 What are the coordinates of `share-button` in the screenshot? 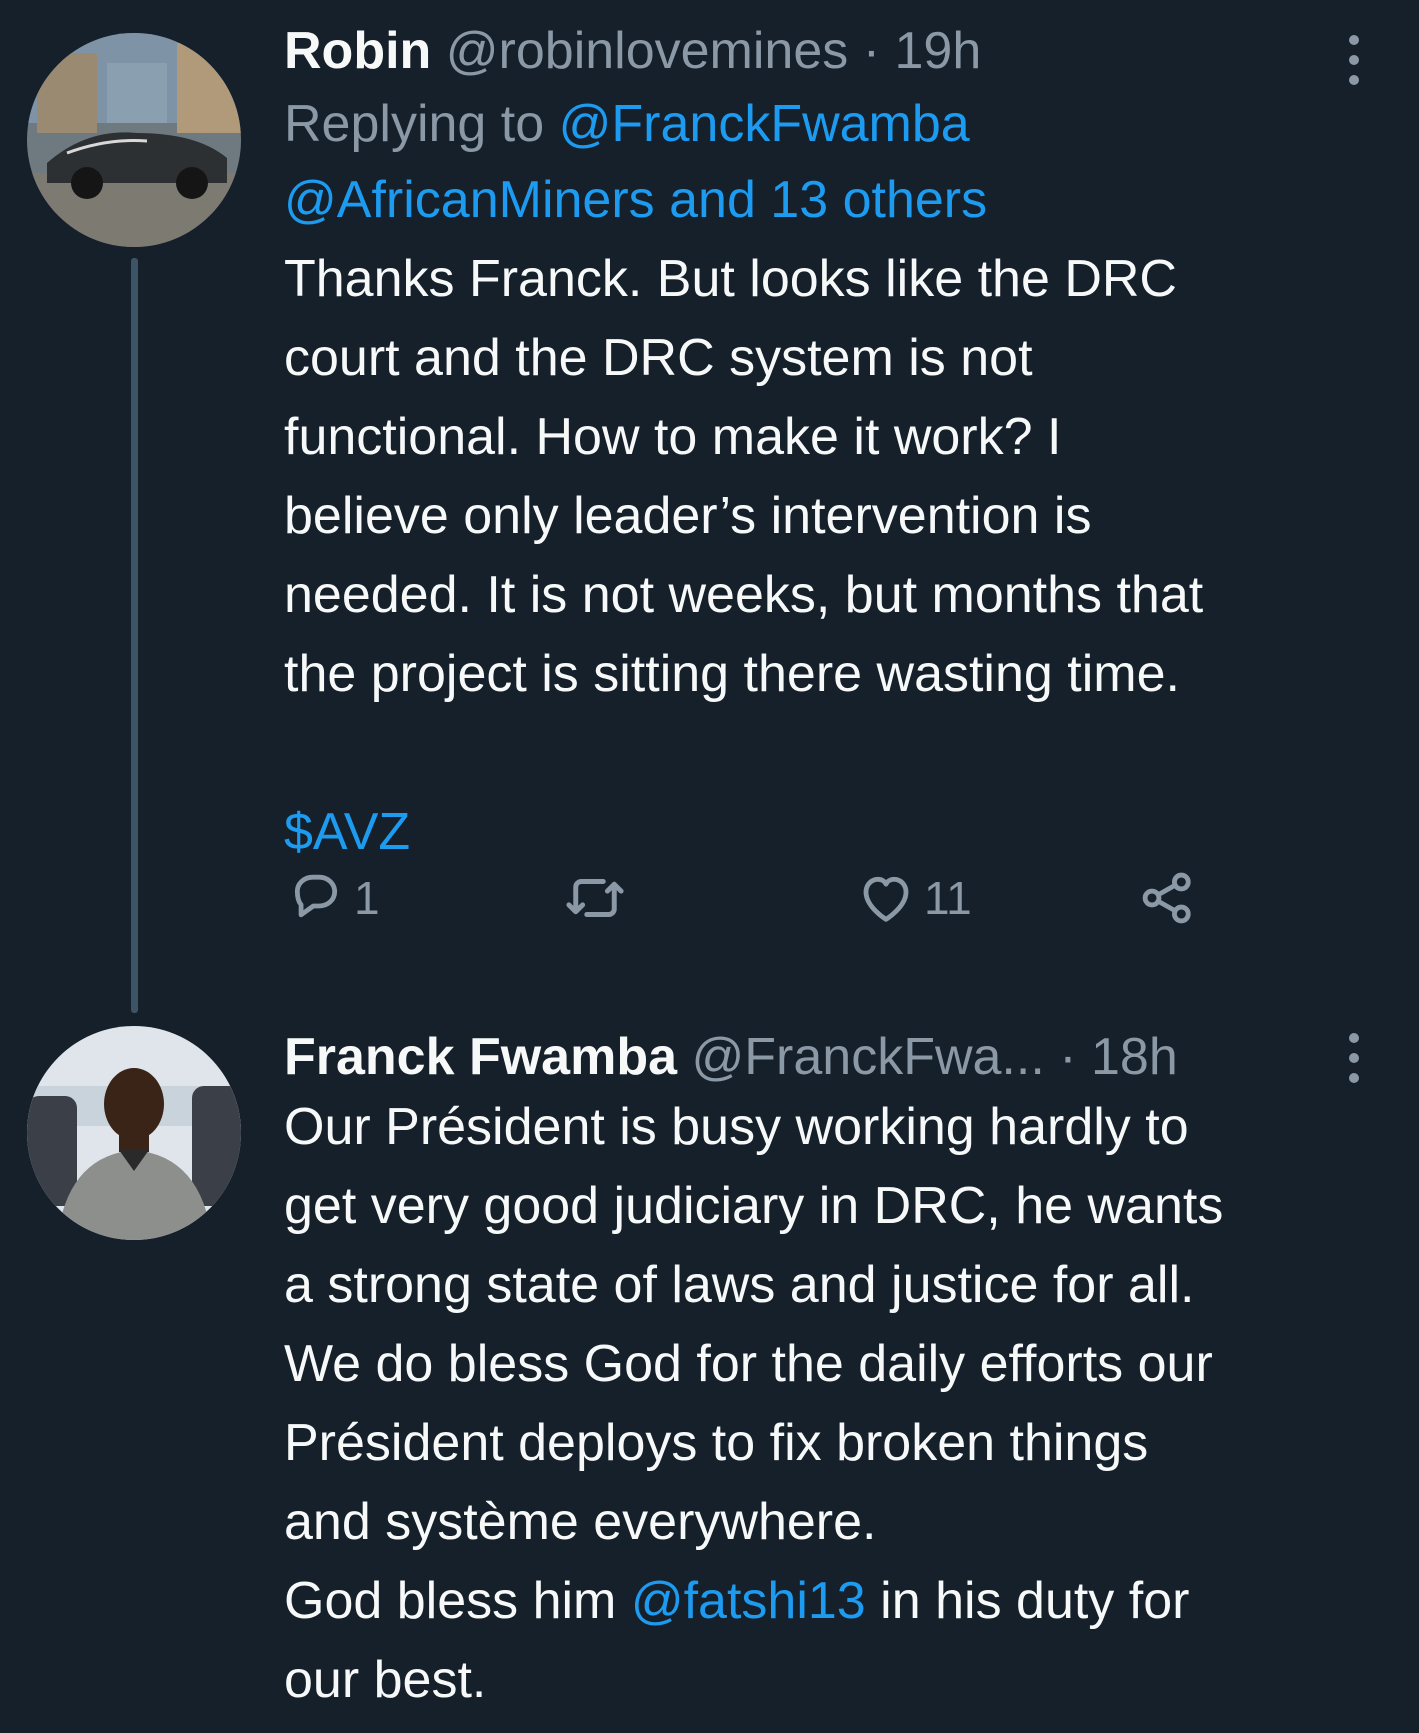 It's located at (1168, 898).